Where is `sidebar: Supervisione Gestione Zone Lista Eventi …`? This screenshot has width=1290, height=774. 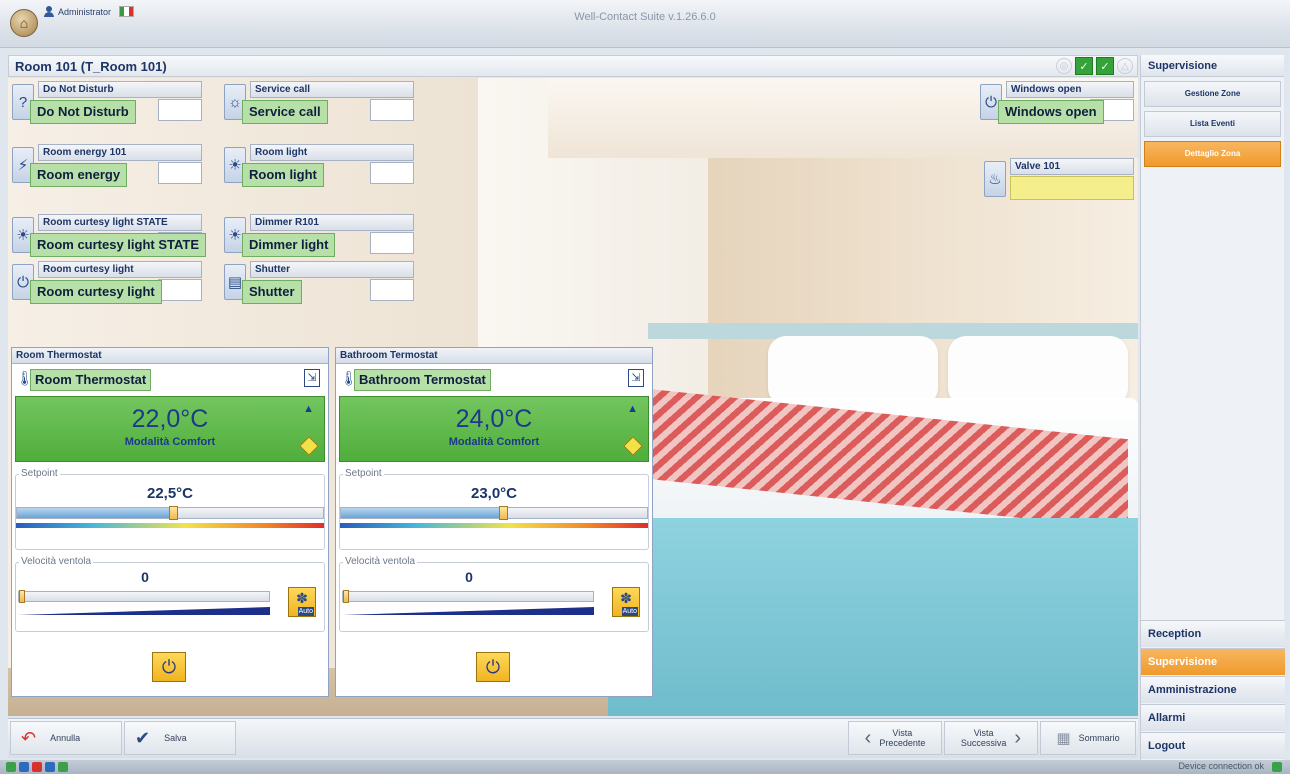
sidebar: Supervisione Gestione Zone Lista Eventi … is located at coordinates (1212, 407).